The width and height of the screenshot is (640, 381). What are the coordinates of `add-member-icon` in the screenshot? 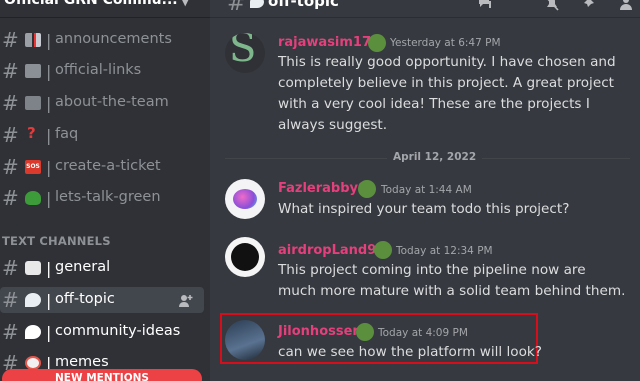 It's located at (186, 300).